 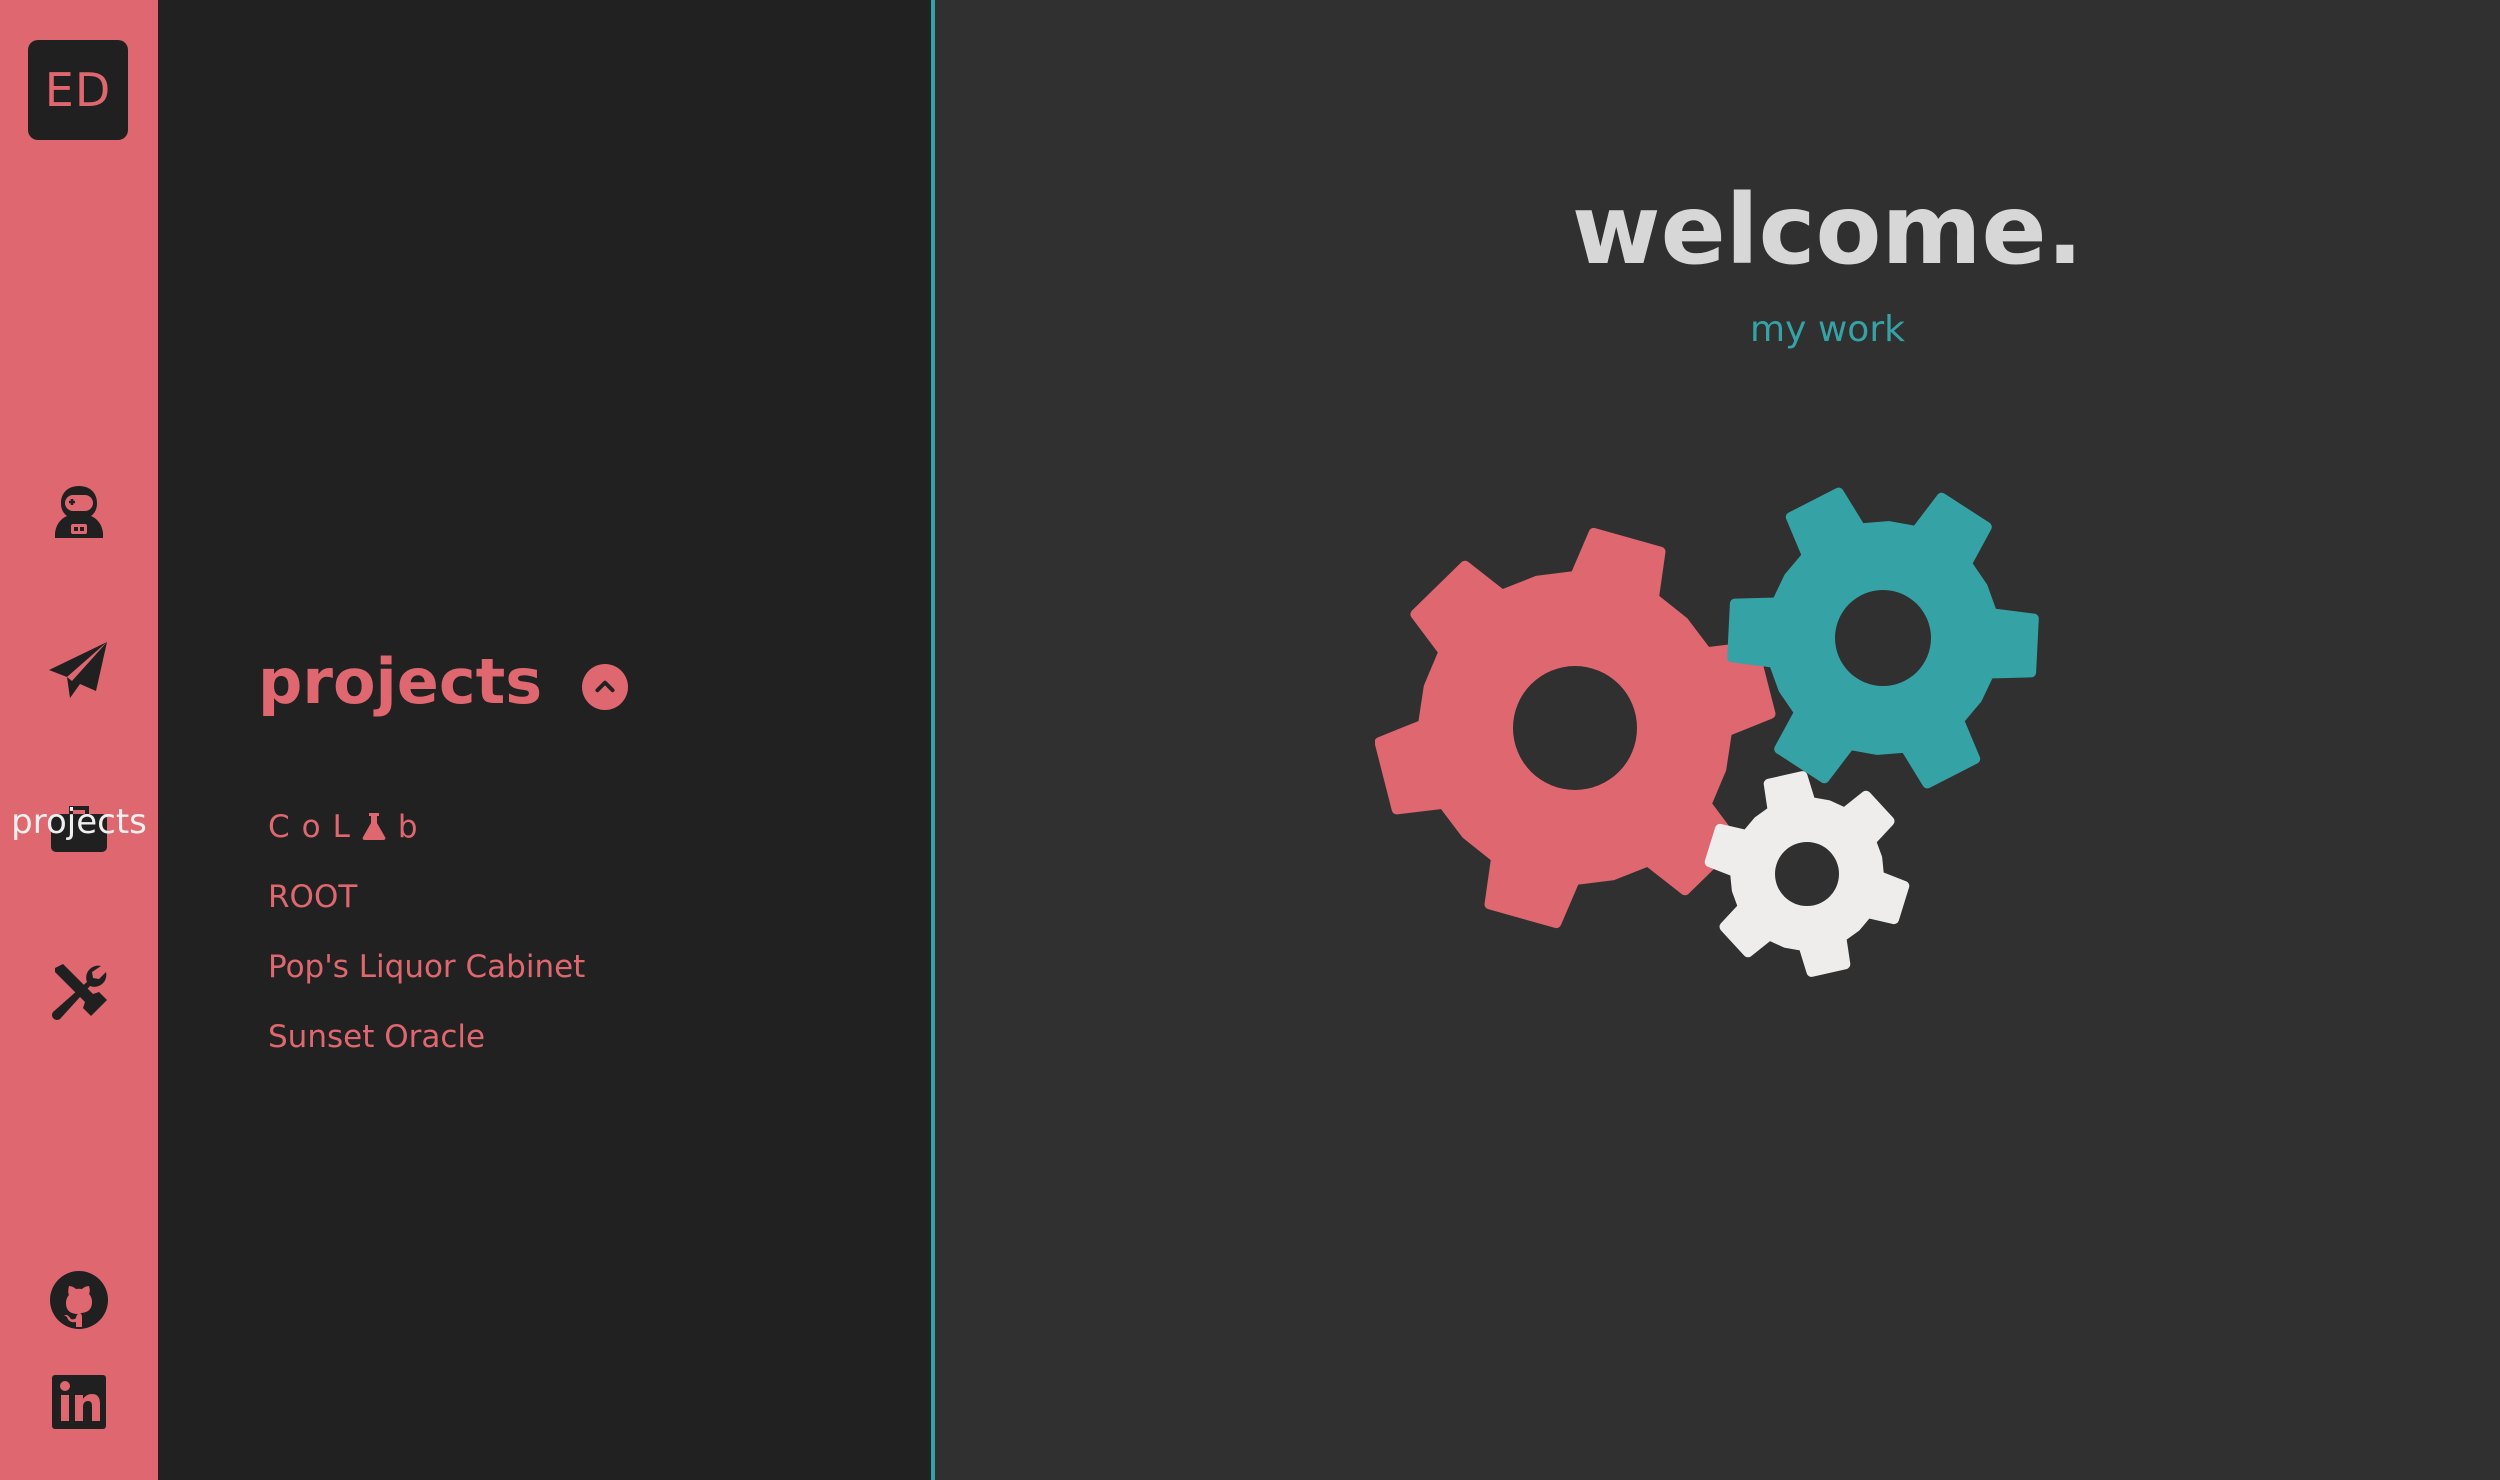 What do you see at coordinates (315, 827) in the screenshot?
I see `project-label: CoL` at bounding box center [315, 827].